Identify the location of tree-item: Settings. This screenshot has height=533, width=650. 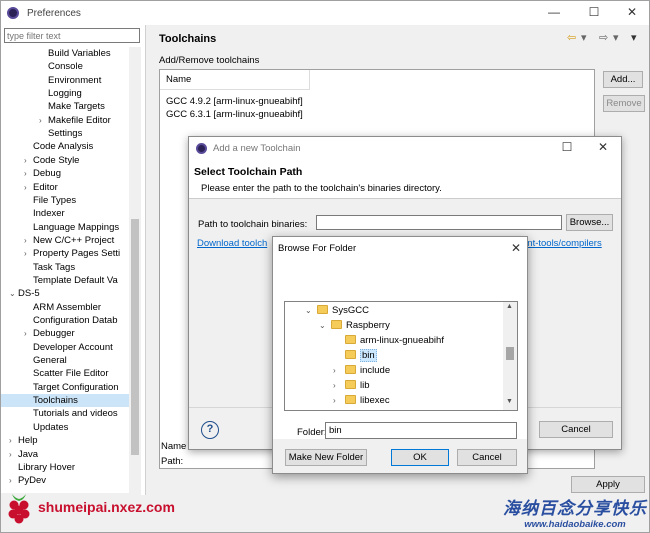
(65, 133).